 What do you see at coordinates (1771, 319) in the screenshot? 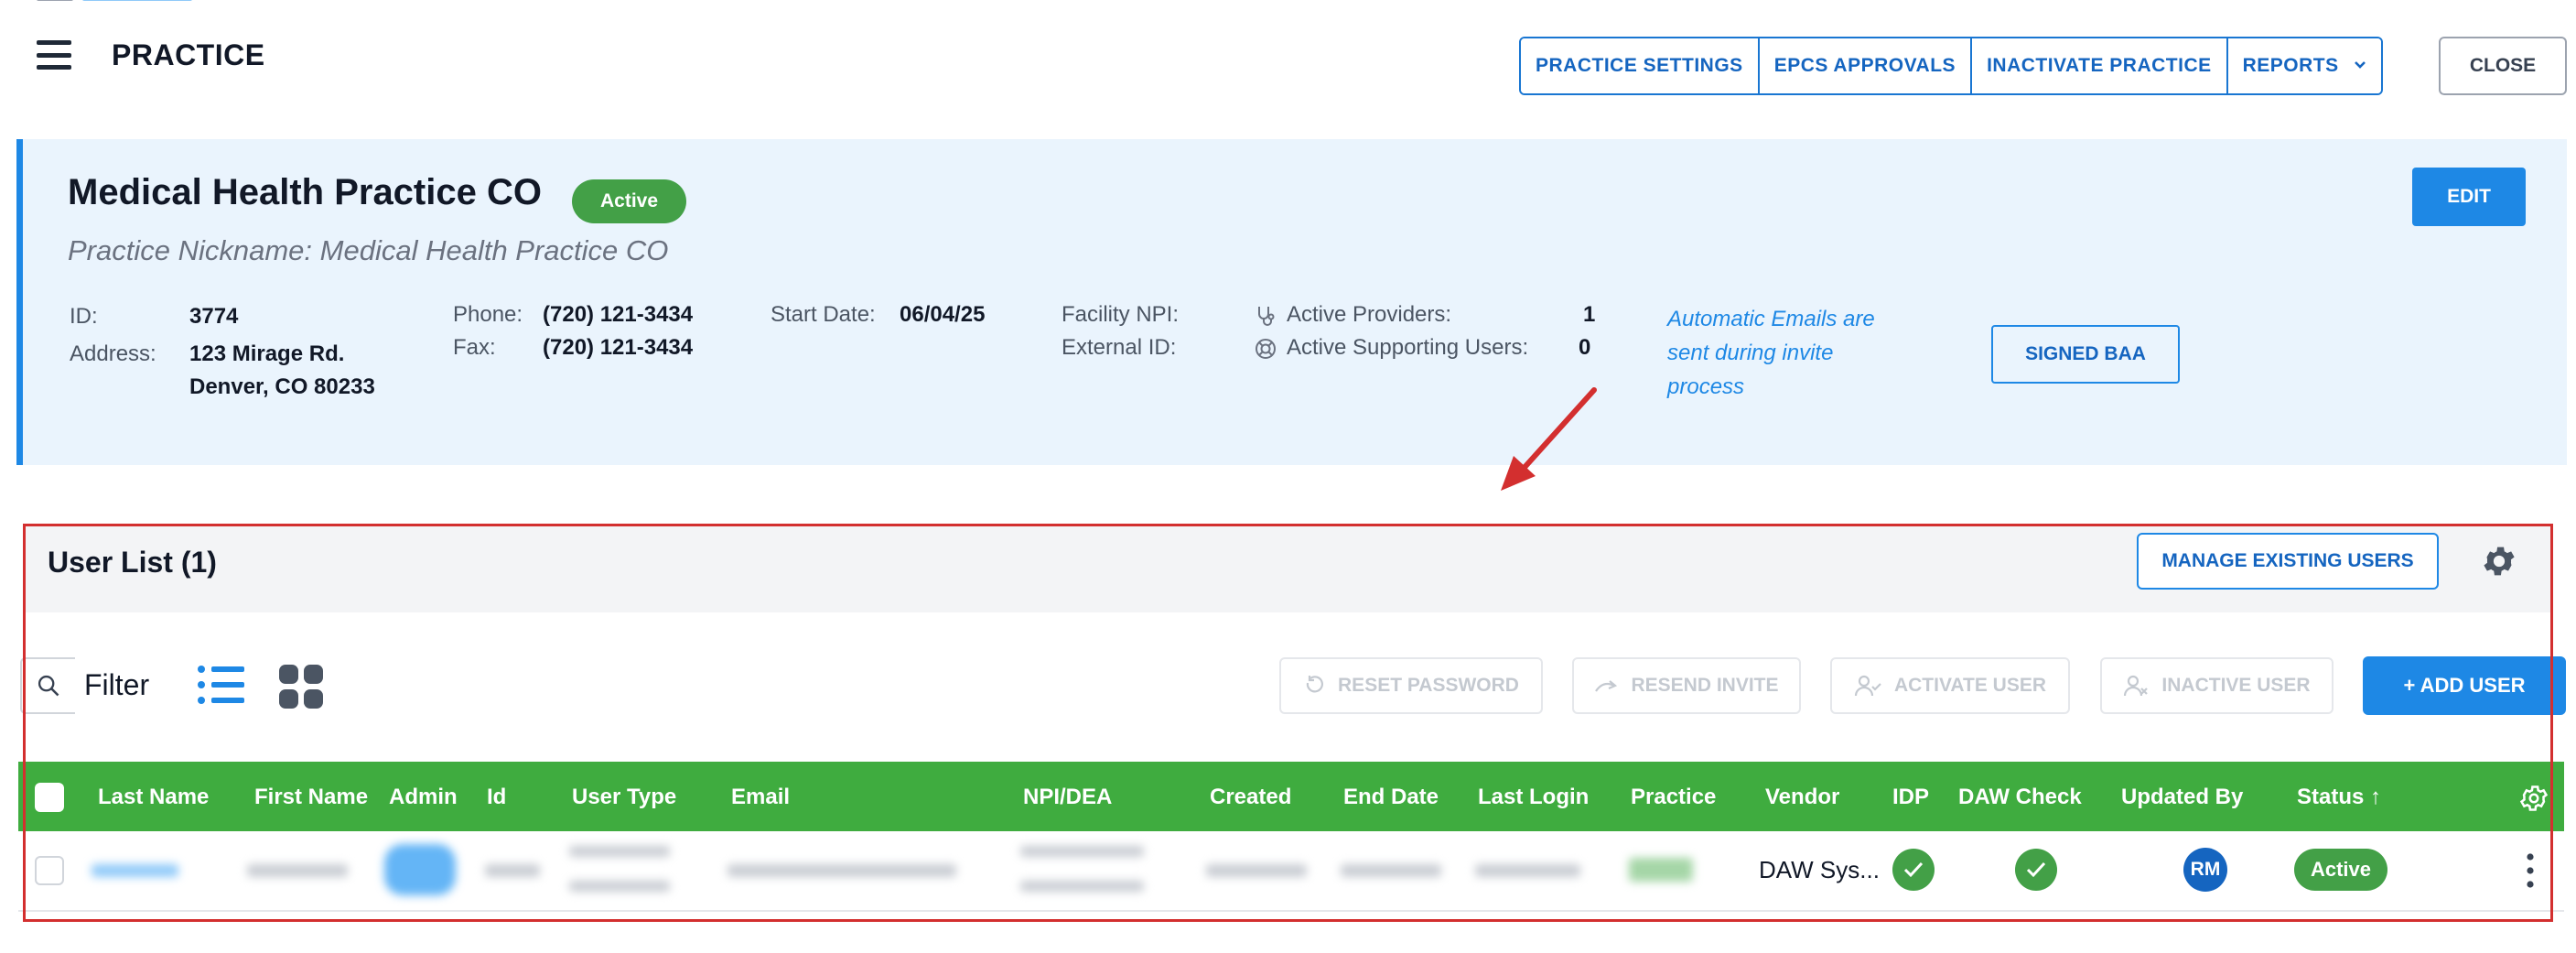
I see `auto-email-note-line-1: Automatic Emails are` at bounding box center [1771, 319].